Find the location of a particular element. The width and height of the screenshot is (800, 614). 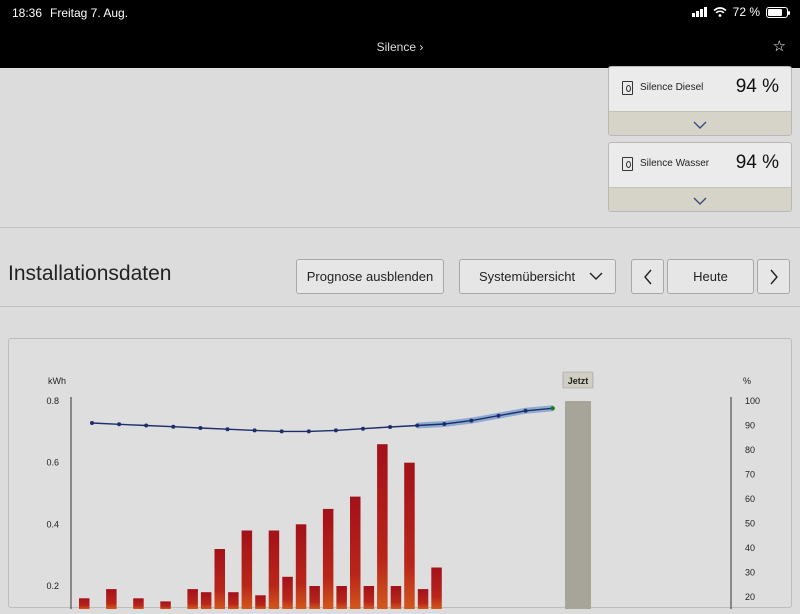

now-label: Jetzt is located at coordinates (578, 381).